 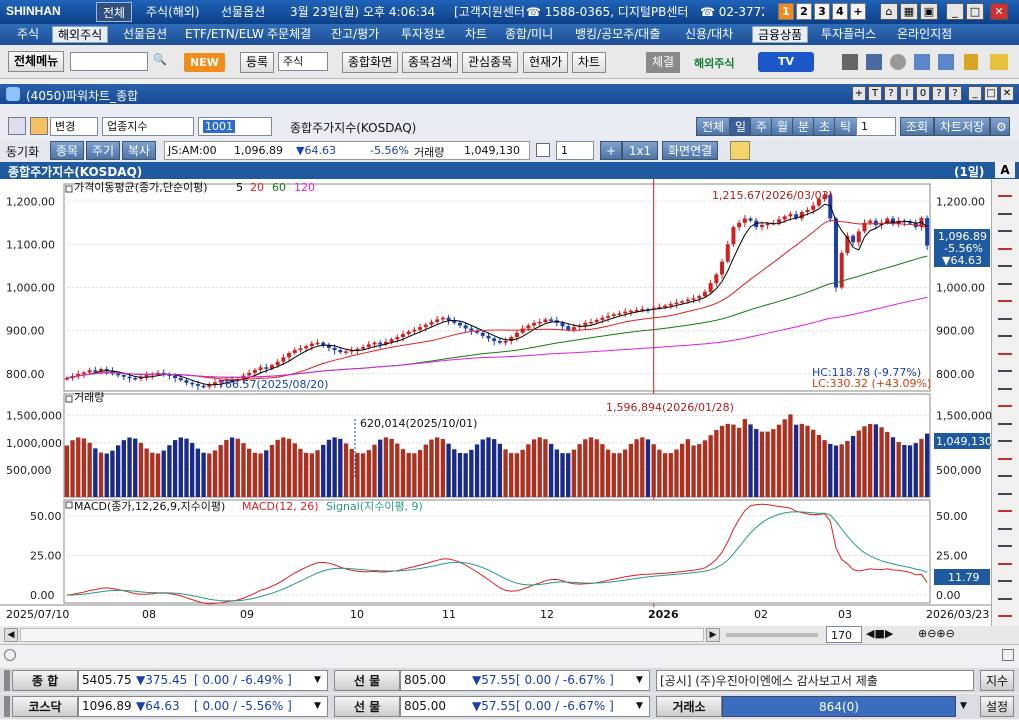 I want to click on menu-item-chart: 차트, so click(x=476, y=34).